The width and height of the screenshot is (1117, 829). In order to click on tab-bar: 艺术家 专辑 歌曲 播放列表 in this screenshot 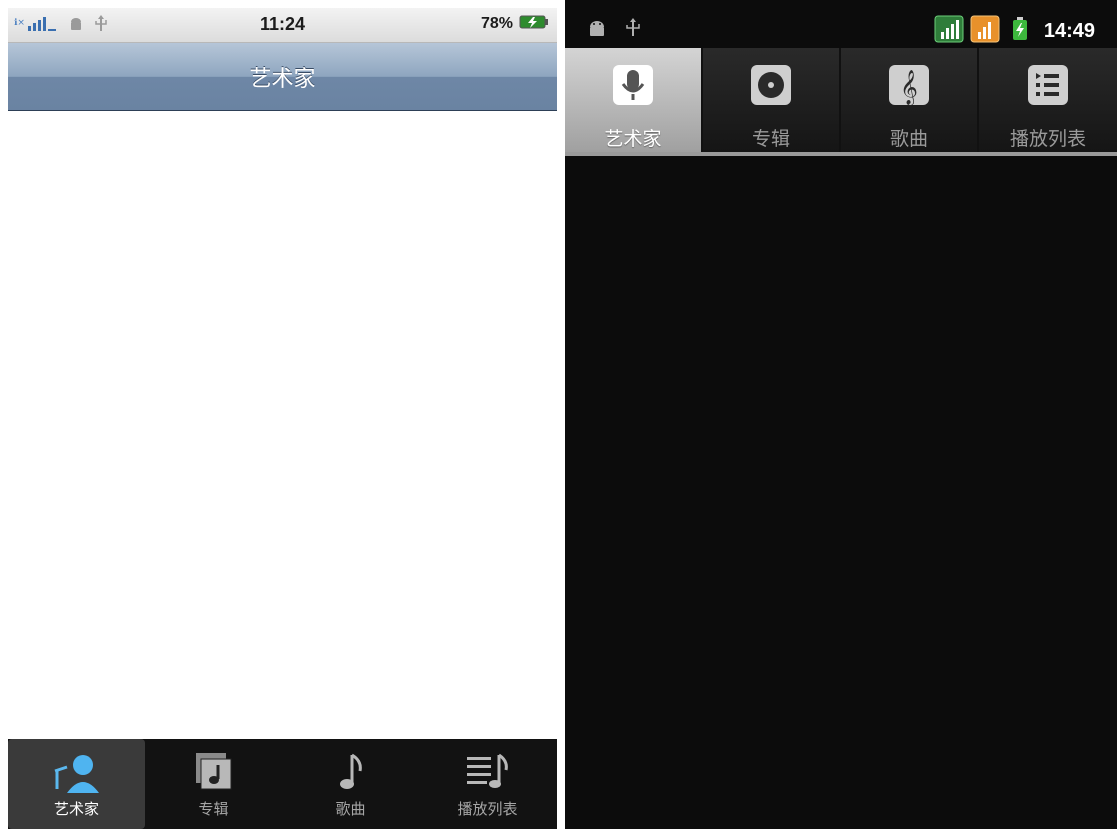, I will do `click(282, 784)`.